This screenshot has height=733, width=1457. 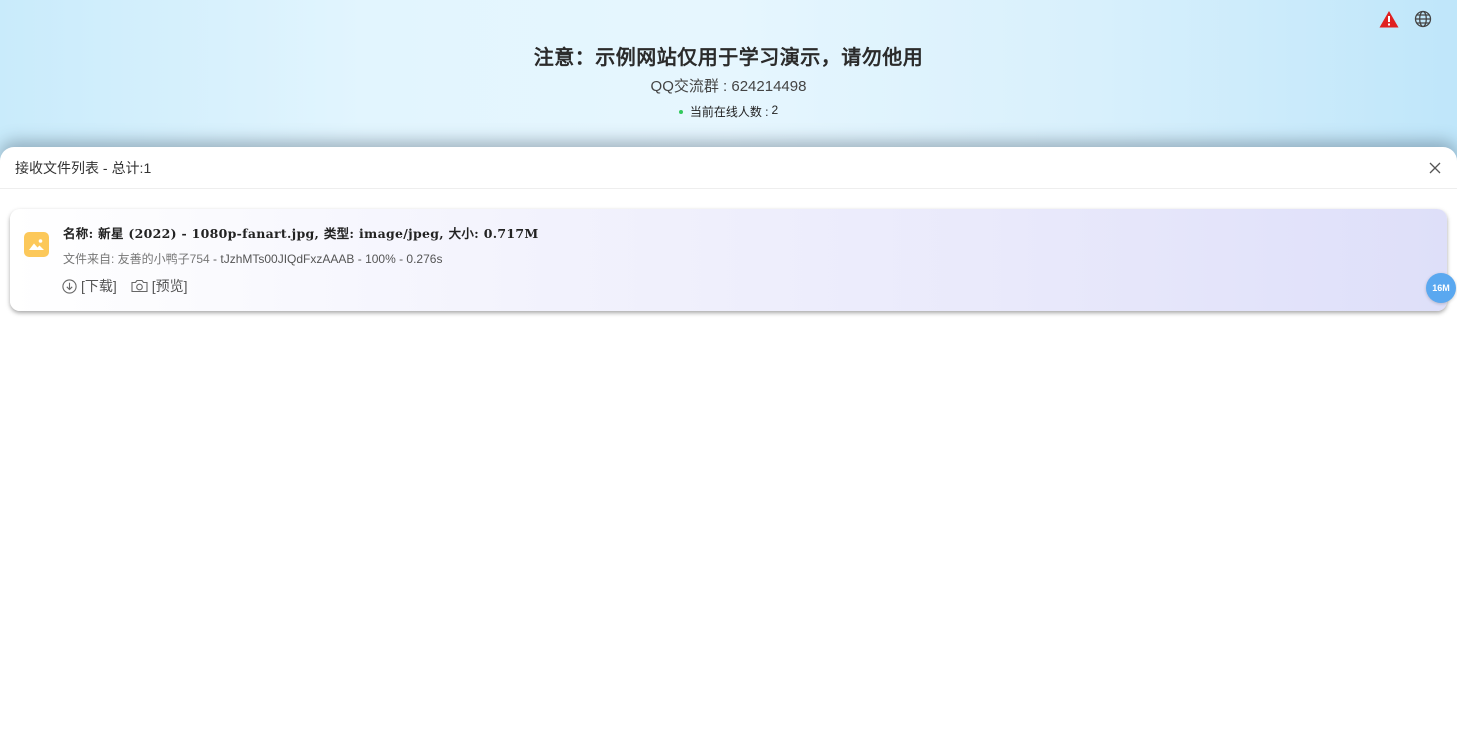 What do you see at coordinates (131, 167) in the screenshot?
I see `drawer-total: 总计:1` at bounding box center [131, 167].